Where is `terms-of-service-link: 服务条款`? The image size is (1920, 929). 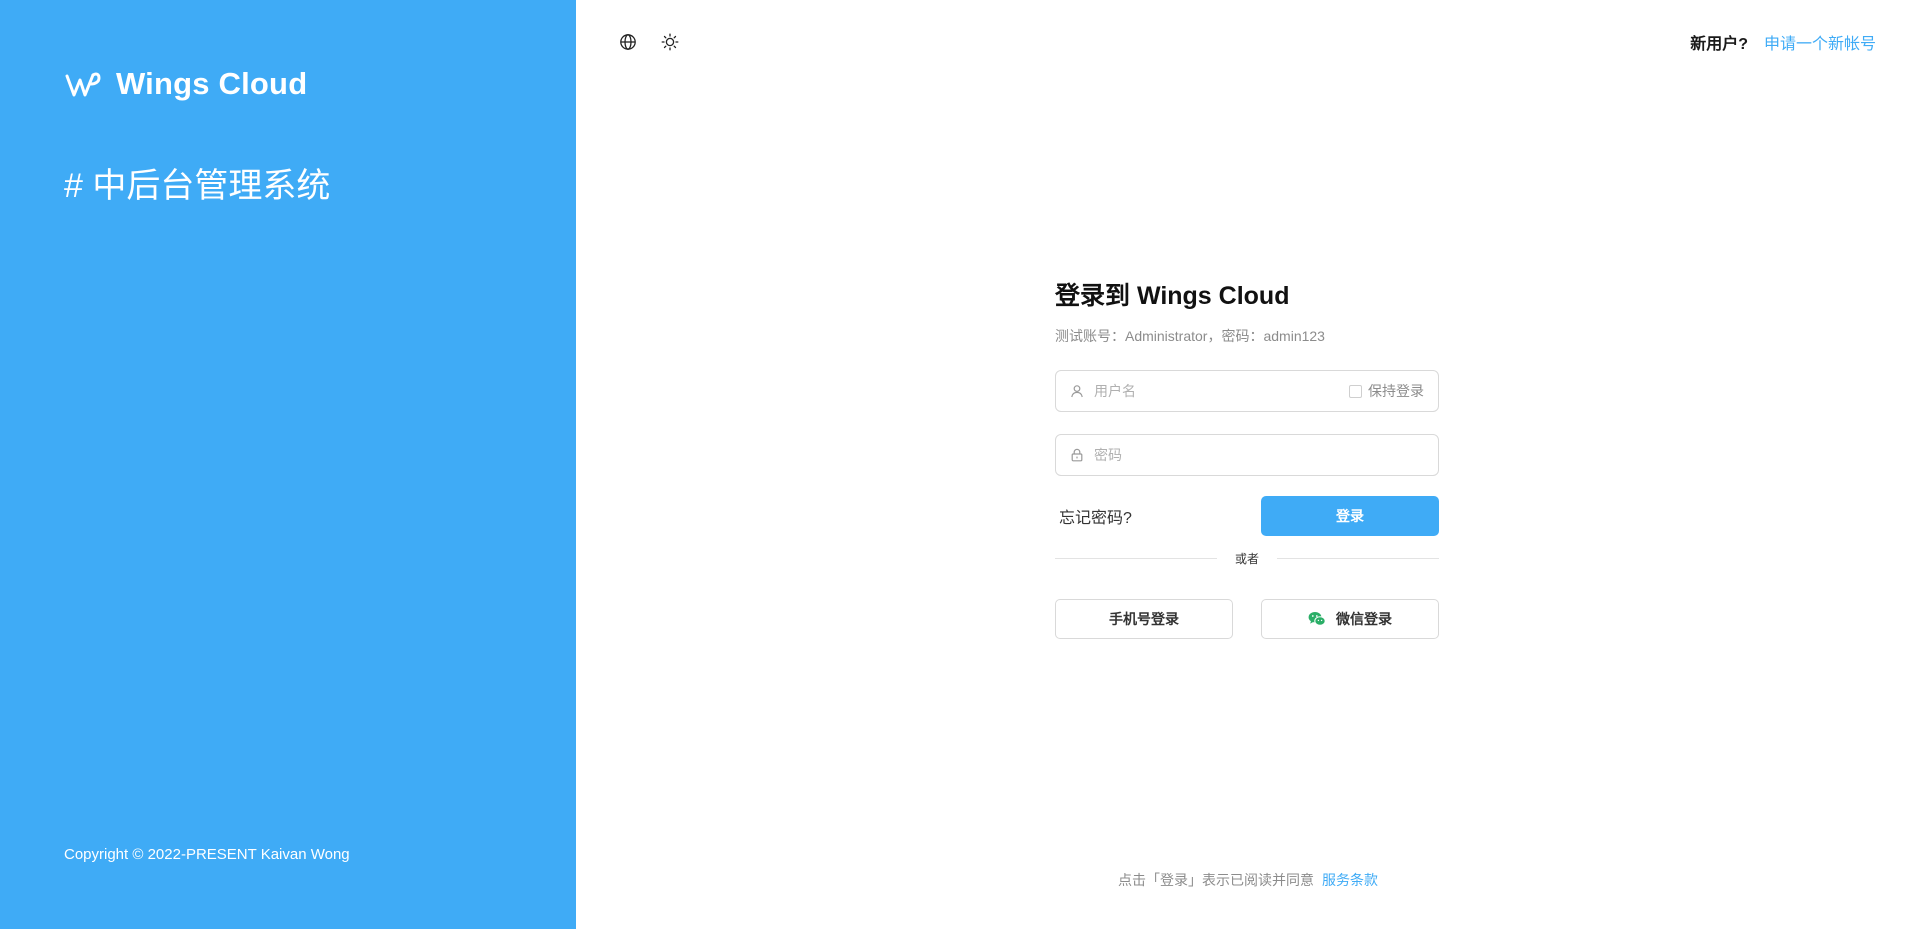 terms-of-service-link: 服务条款 is located at coordinates (1350, 880).